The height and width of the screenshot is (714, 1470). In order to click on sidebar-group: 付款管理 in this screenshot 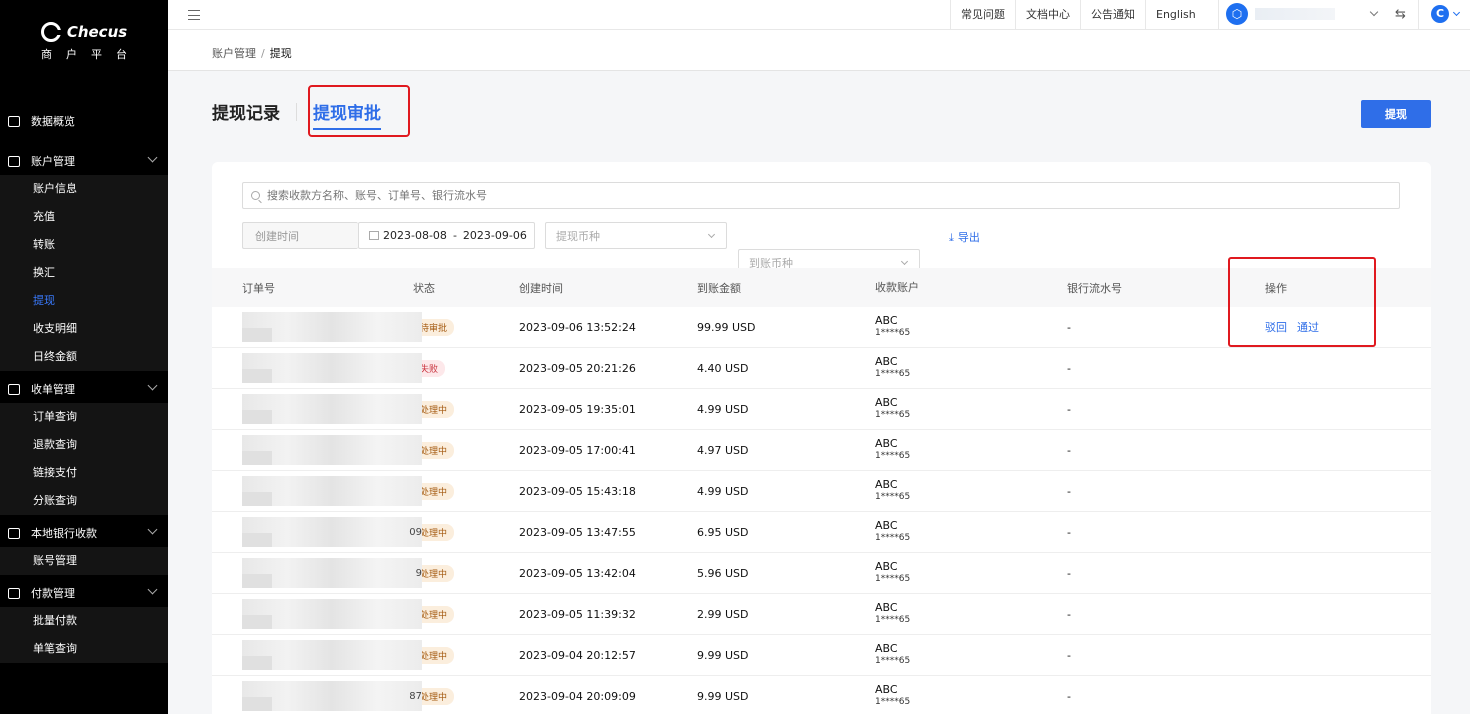, I will do `click(84, 593)`.